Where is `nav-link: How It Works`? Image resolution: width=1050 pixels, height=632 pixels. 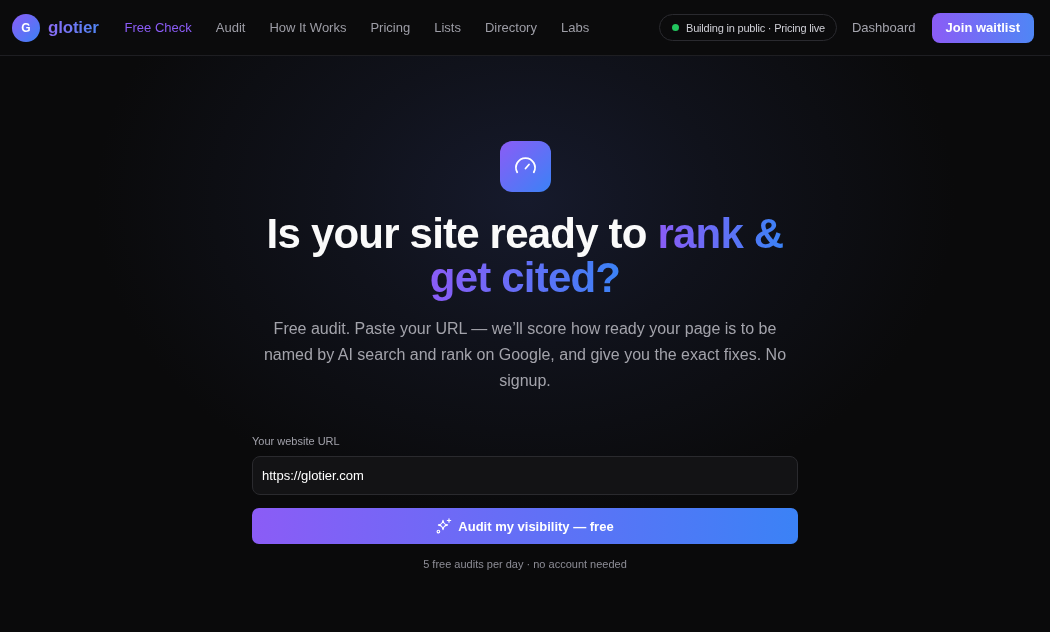 nav-link: How It Works is located at coordinates (308, 27).